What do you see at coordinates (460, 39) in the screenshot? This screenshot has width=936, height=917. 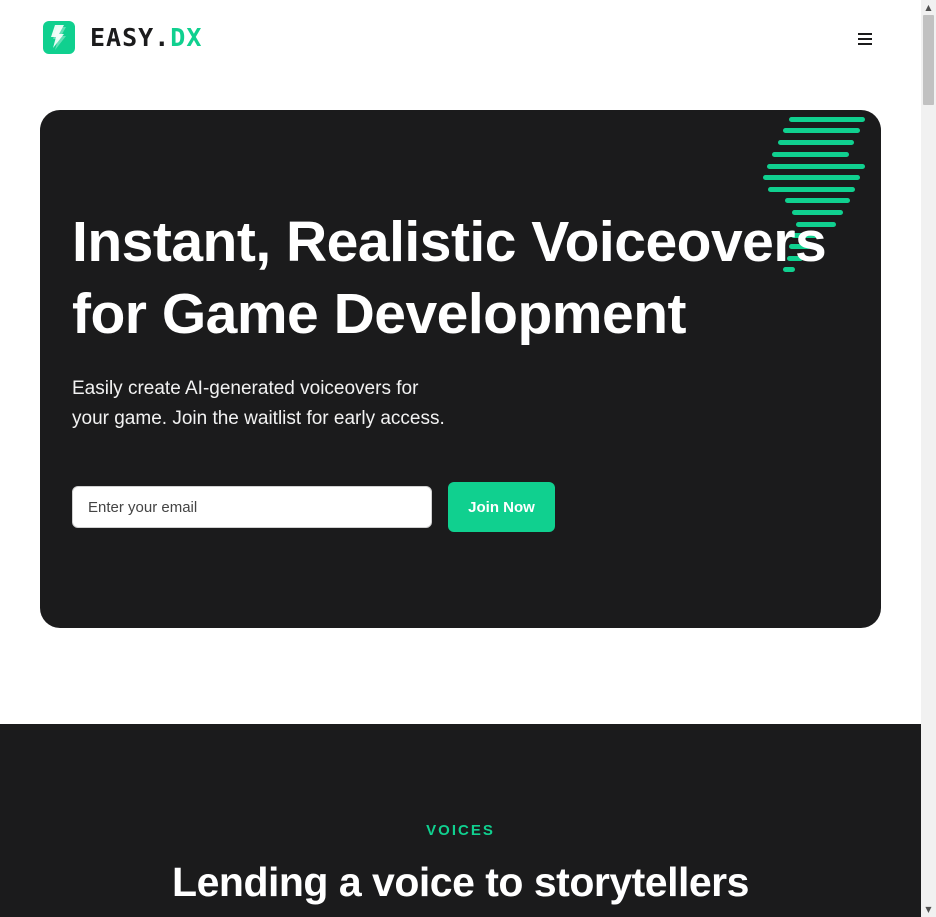 I see `site-header: EASY.DX` at bounding box center [460, 39].